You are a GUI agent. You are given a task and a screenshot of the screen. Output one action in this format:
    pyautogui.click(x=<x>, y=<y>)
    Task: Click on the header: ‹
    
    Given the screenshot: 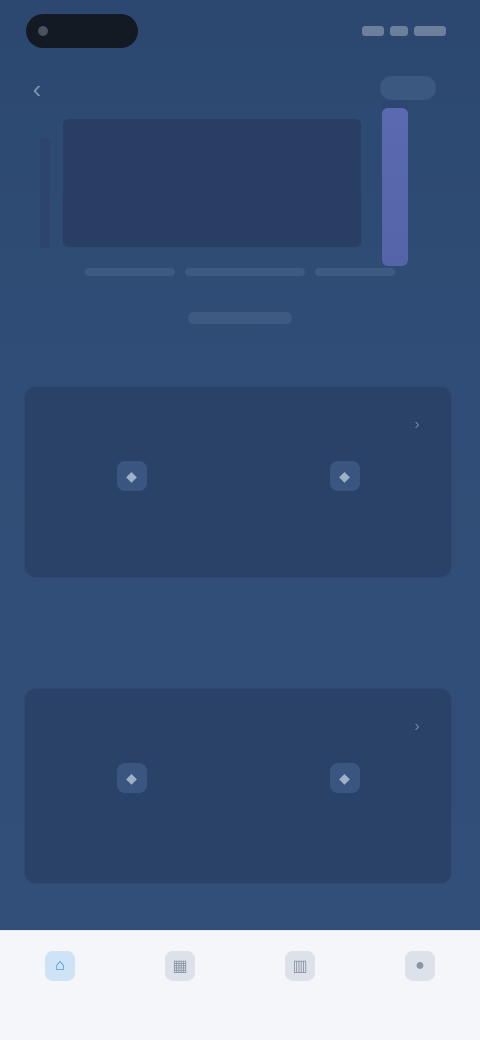 What is the action you would take?
    pyautogui.click(x=240, y=89)
    